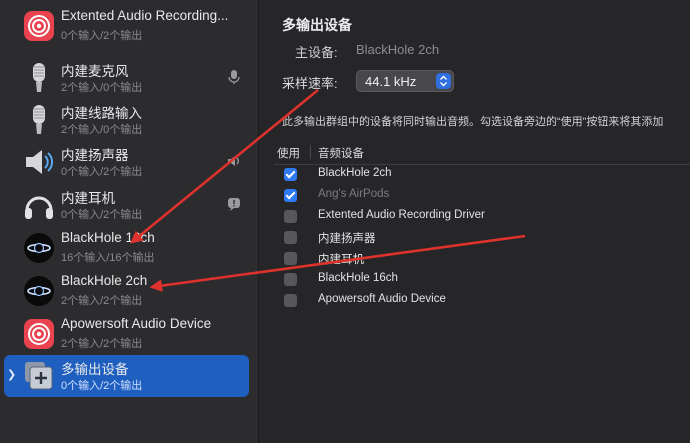 The height and width of the screenshot is (443, 690). What do you see at coordinates (234, 204) in the screenshot?
I see `alert-indicator-icon` at bounding box center [234, 204].